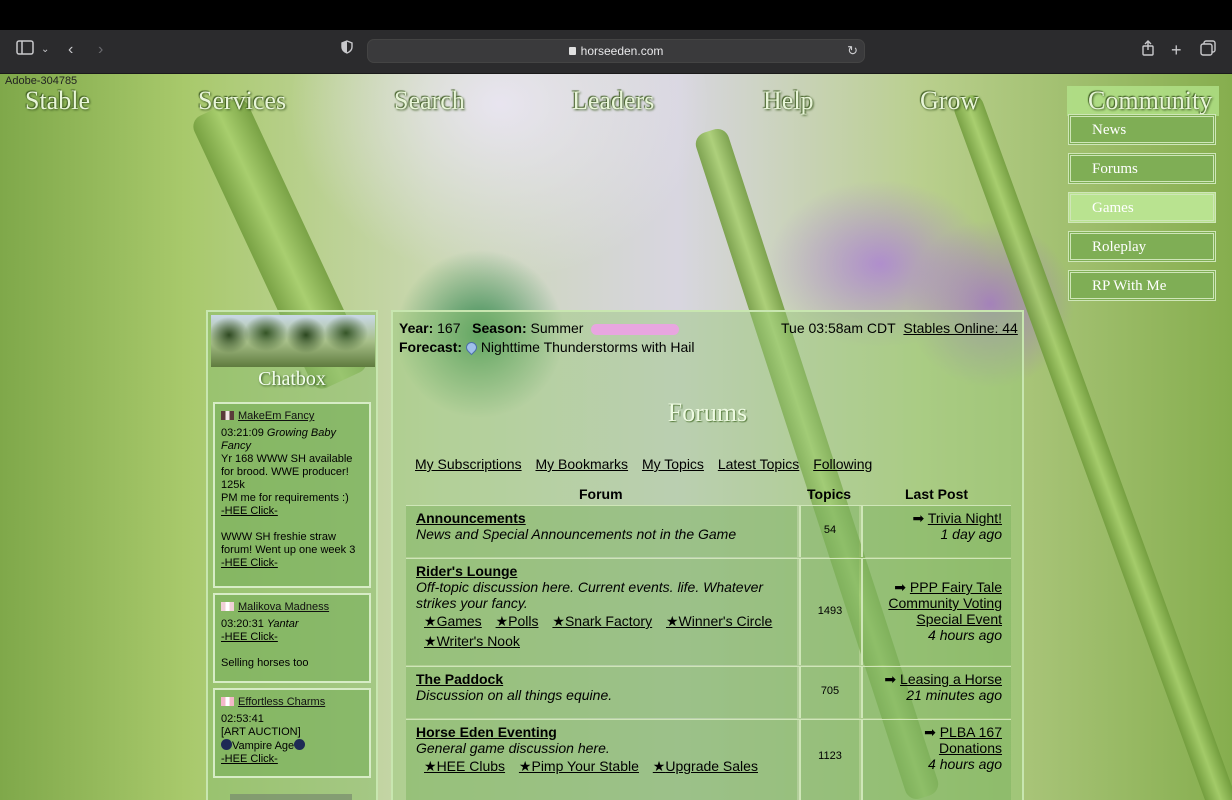  Describe the element at coordinates (1142, 168) in the screenshot. I see `menu-item-forums: Forums` at that location.